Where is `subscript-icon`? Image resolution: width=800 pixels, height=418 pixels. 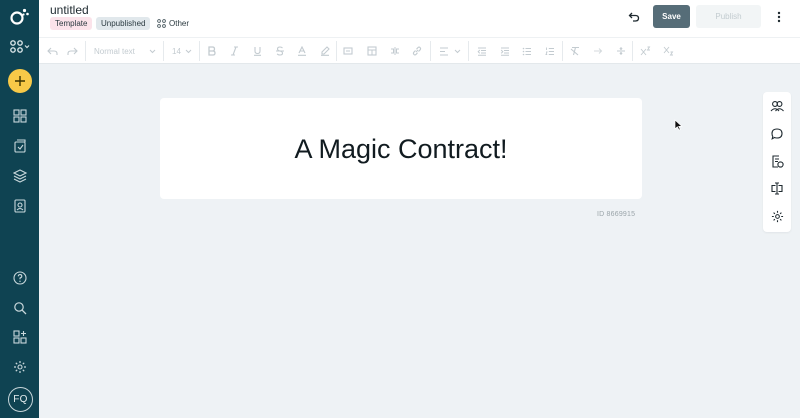 subscript-icon is located at coordinates (668, 51).